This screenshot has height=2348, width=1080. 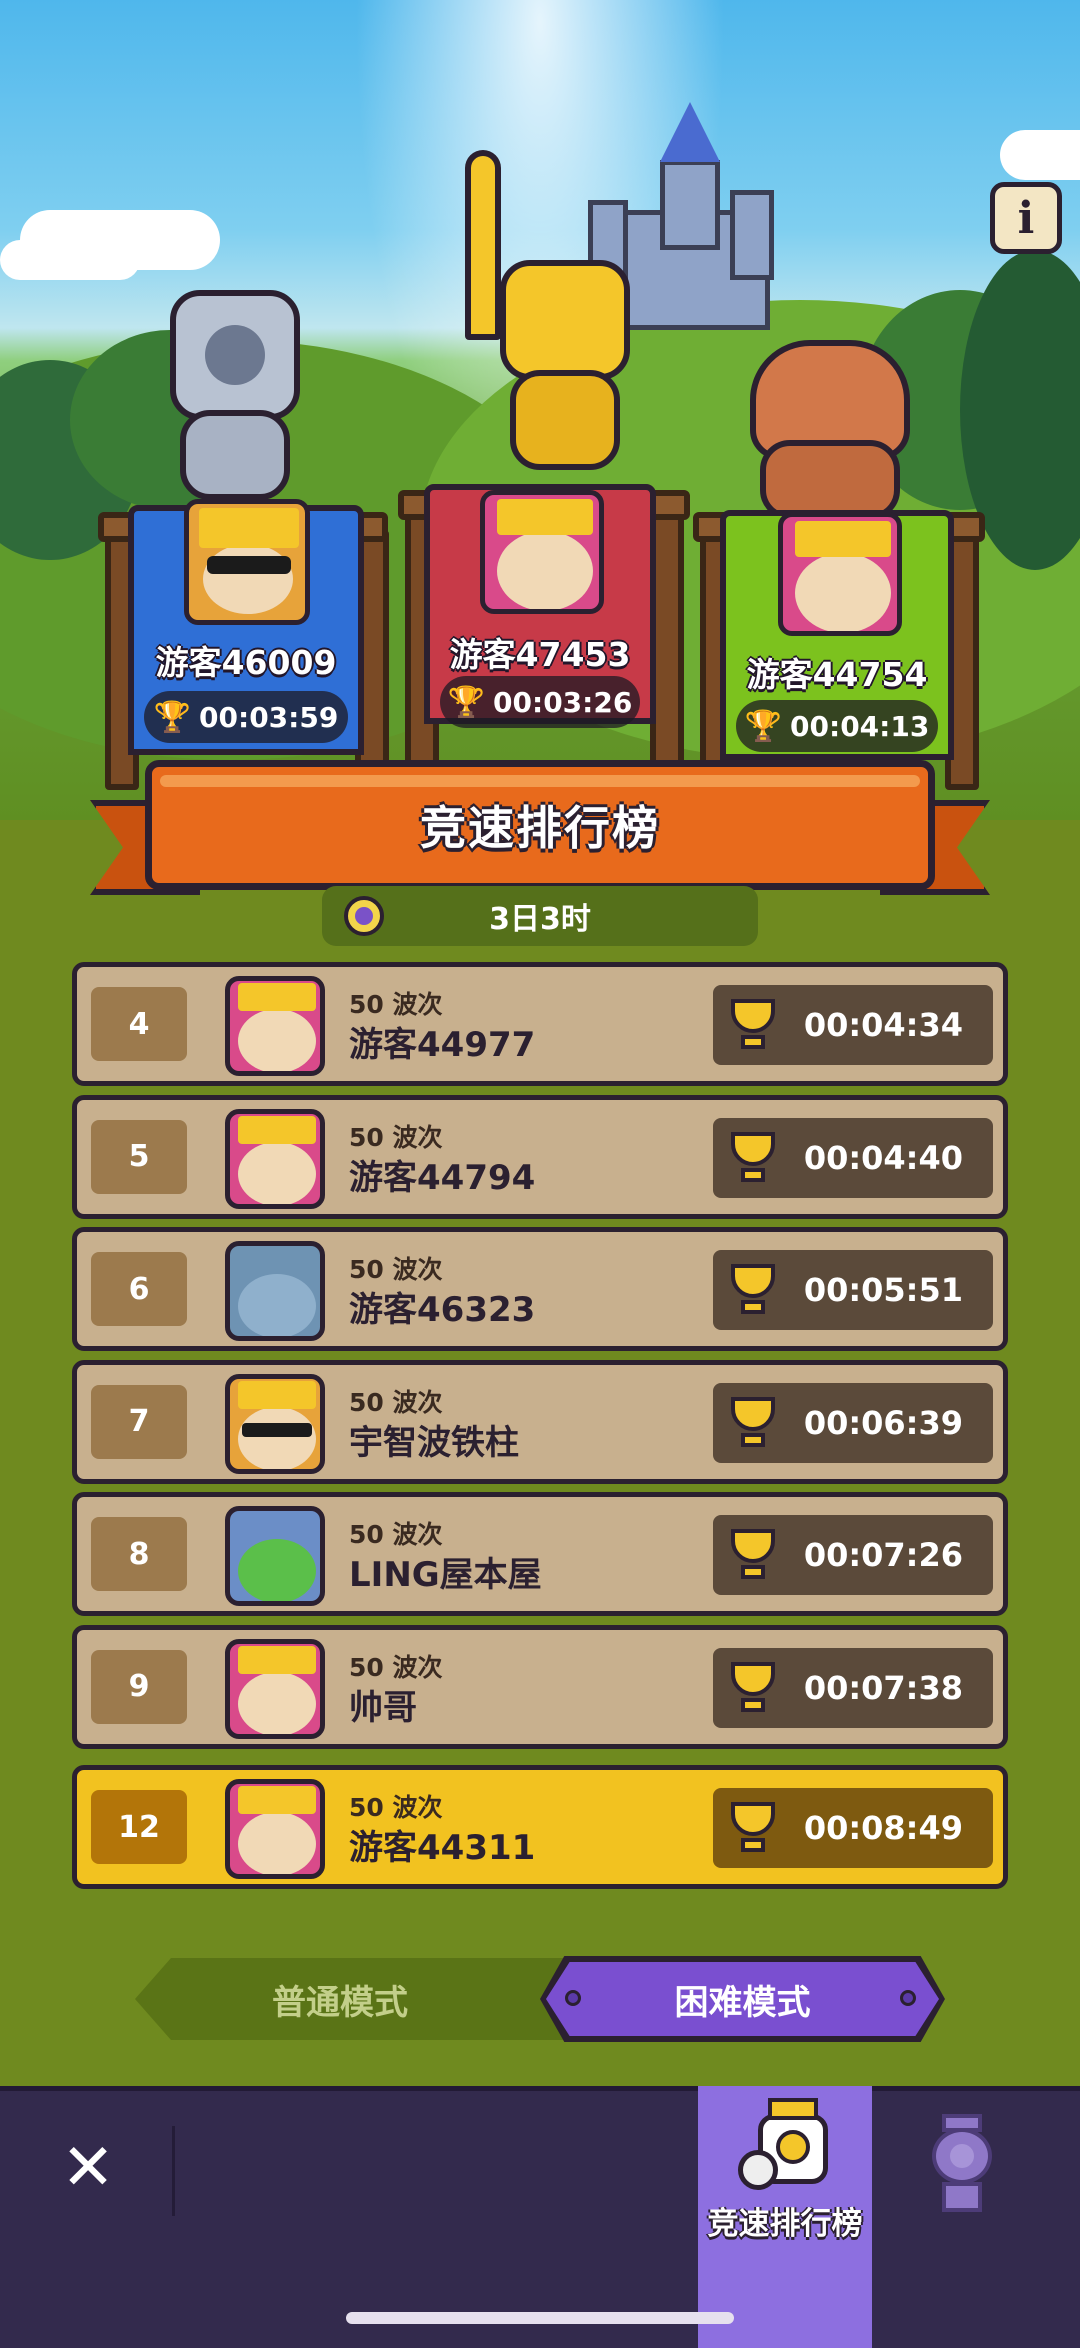 I want to click on finish-time: 00:06:39, so click(x=883, y=1422).